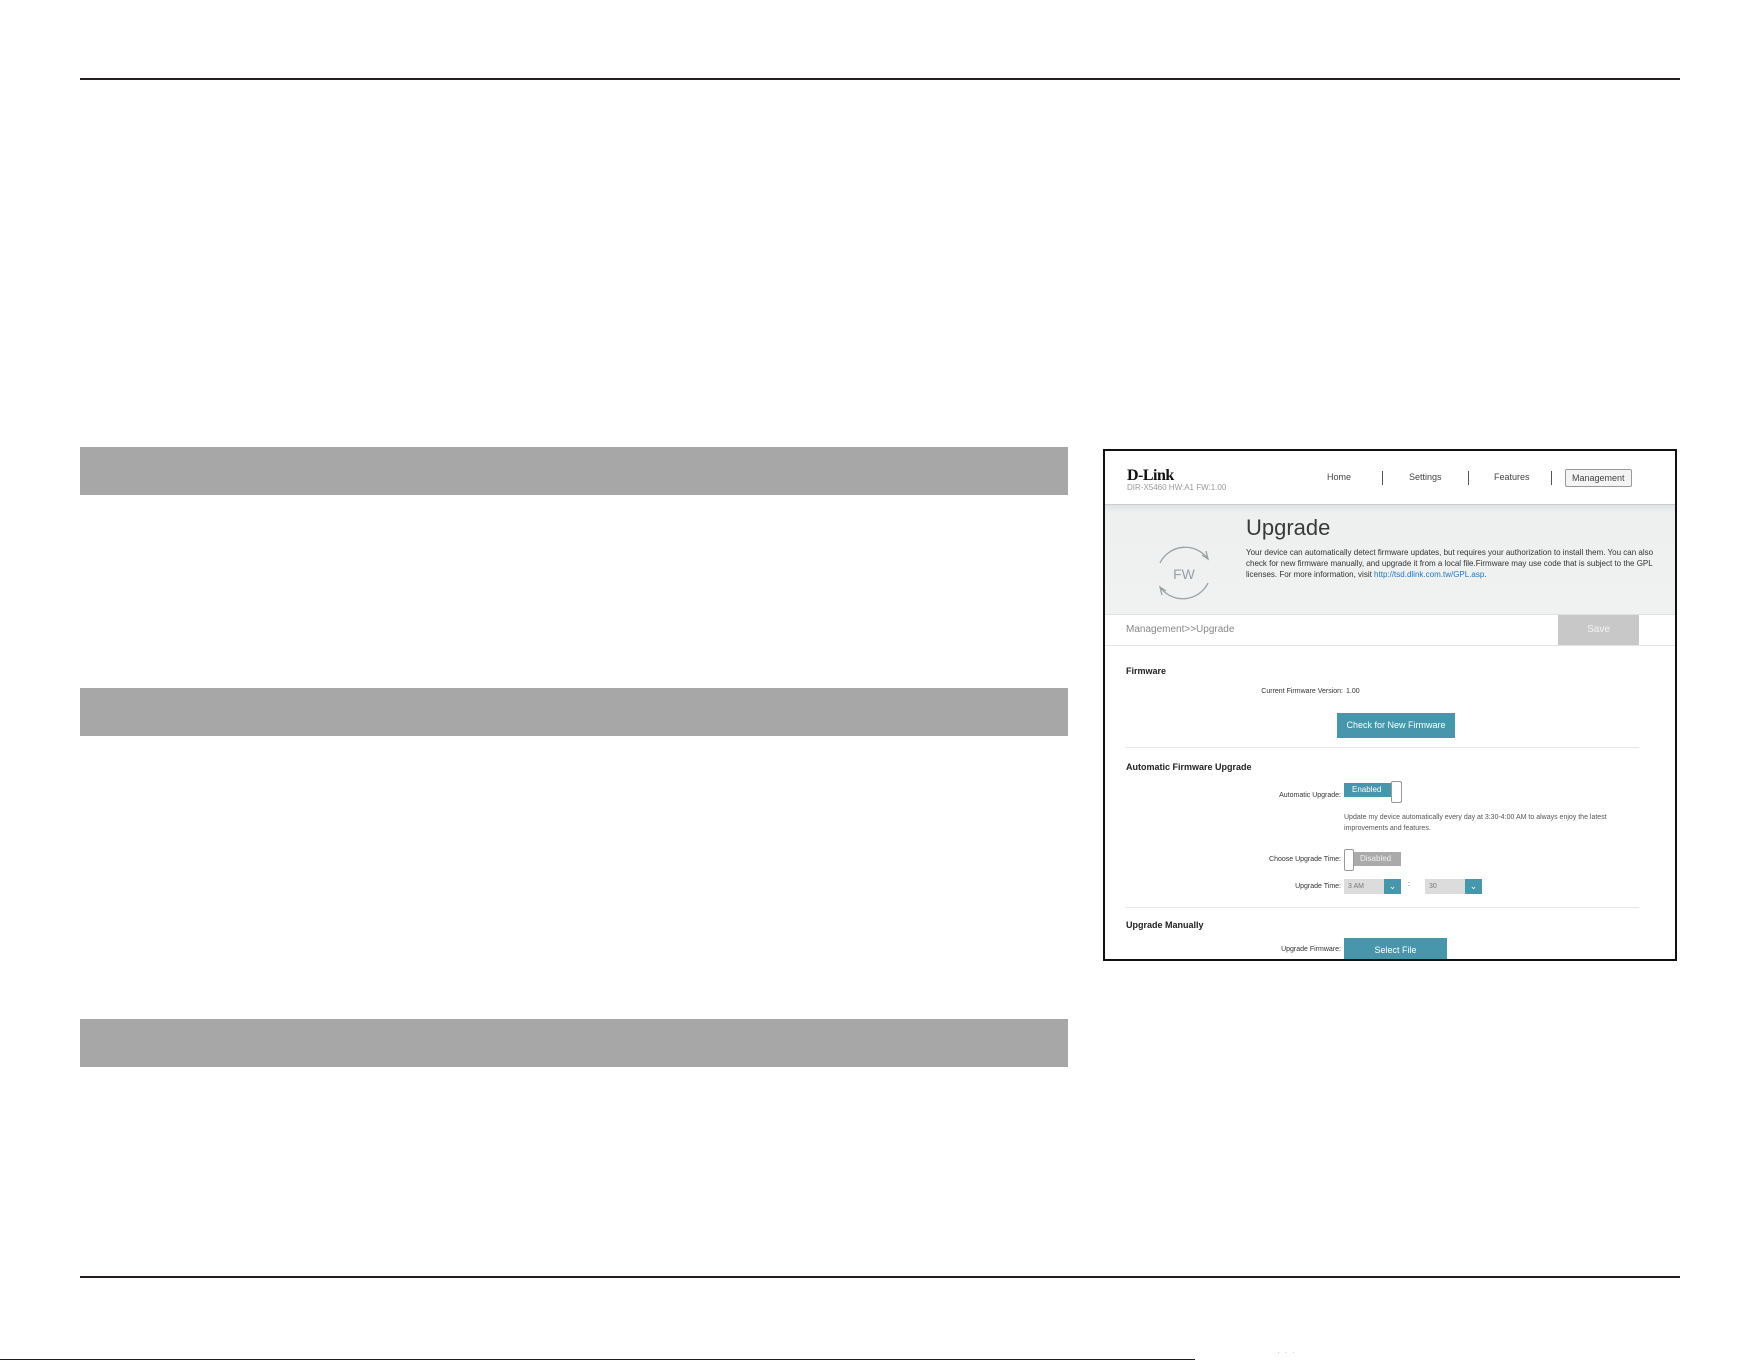 The image size is (1761, 1361). What do you see at coordinates (1377, 859) in the screenshot?
I see `toggle-state-text: Disabled` at bounding box center [1377, 859].